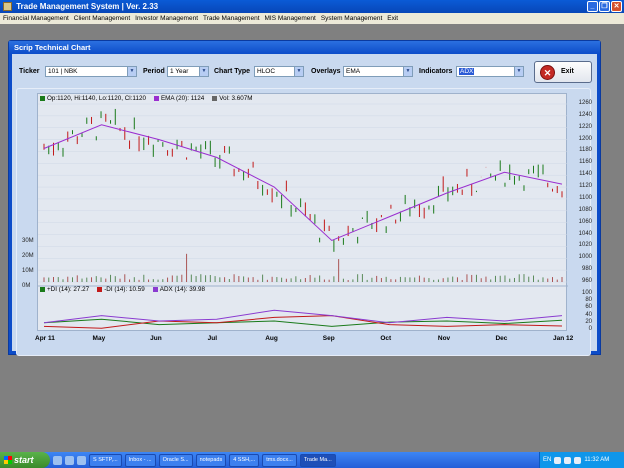 This screenshot has height=468, width=624. Describe the element at coordinates (271, 338) in the screenshot. I see `x-tick-label: Aug` at that location.